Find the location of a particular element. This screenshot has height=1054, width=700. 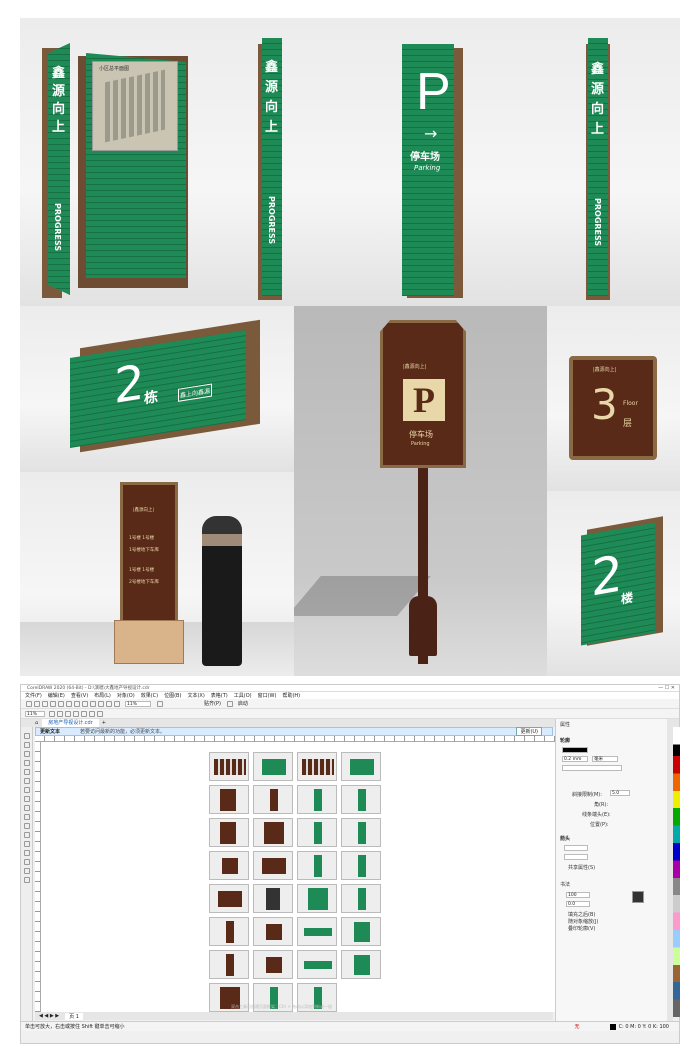

parallel-dimension-icon is located at coordinates (26, 826).